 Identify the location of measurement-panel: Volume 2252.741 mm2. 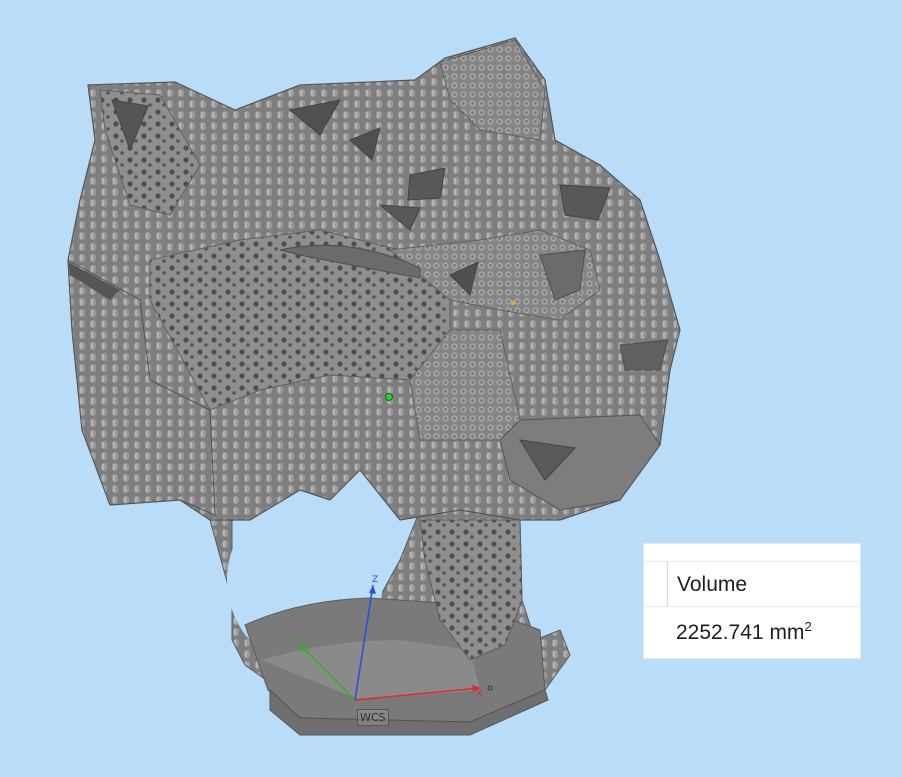
(752, 601).